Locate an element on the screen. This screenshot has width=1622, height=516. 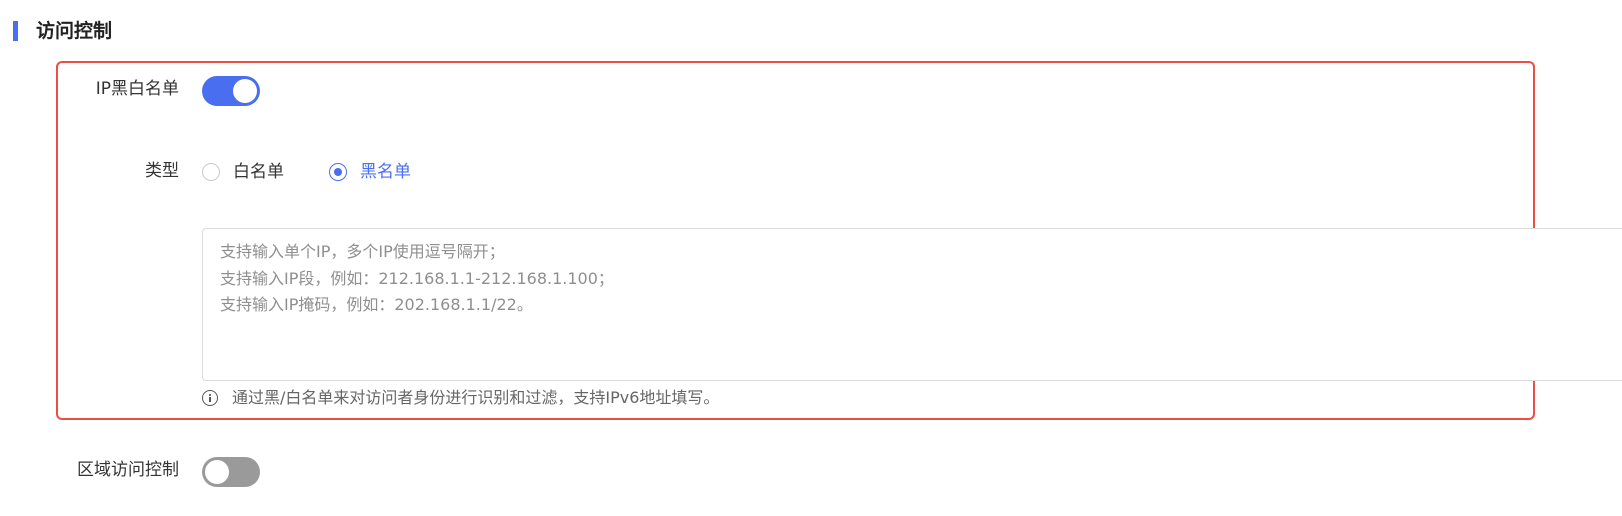
ip-list-toggle is located at coordinates (231, 91).